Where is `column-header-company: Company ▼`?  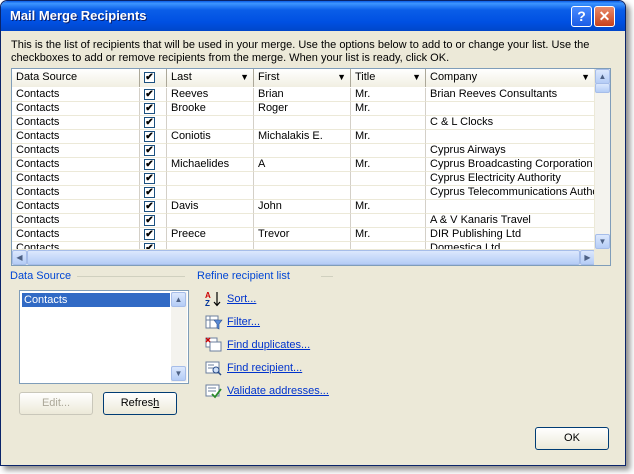 column-header-company: Company ▼ is located at coordinates (510, 78).